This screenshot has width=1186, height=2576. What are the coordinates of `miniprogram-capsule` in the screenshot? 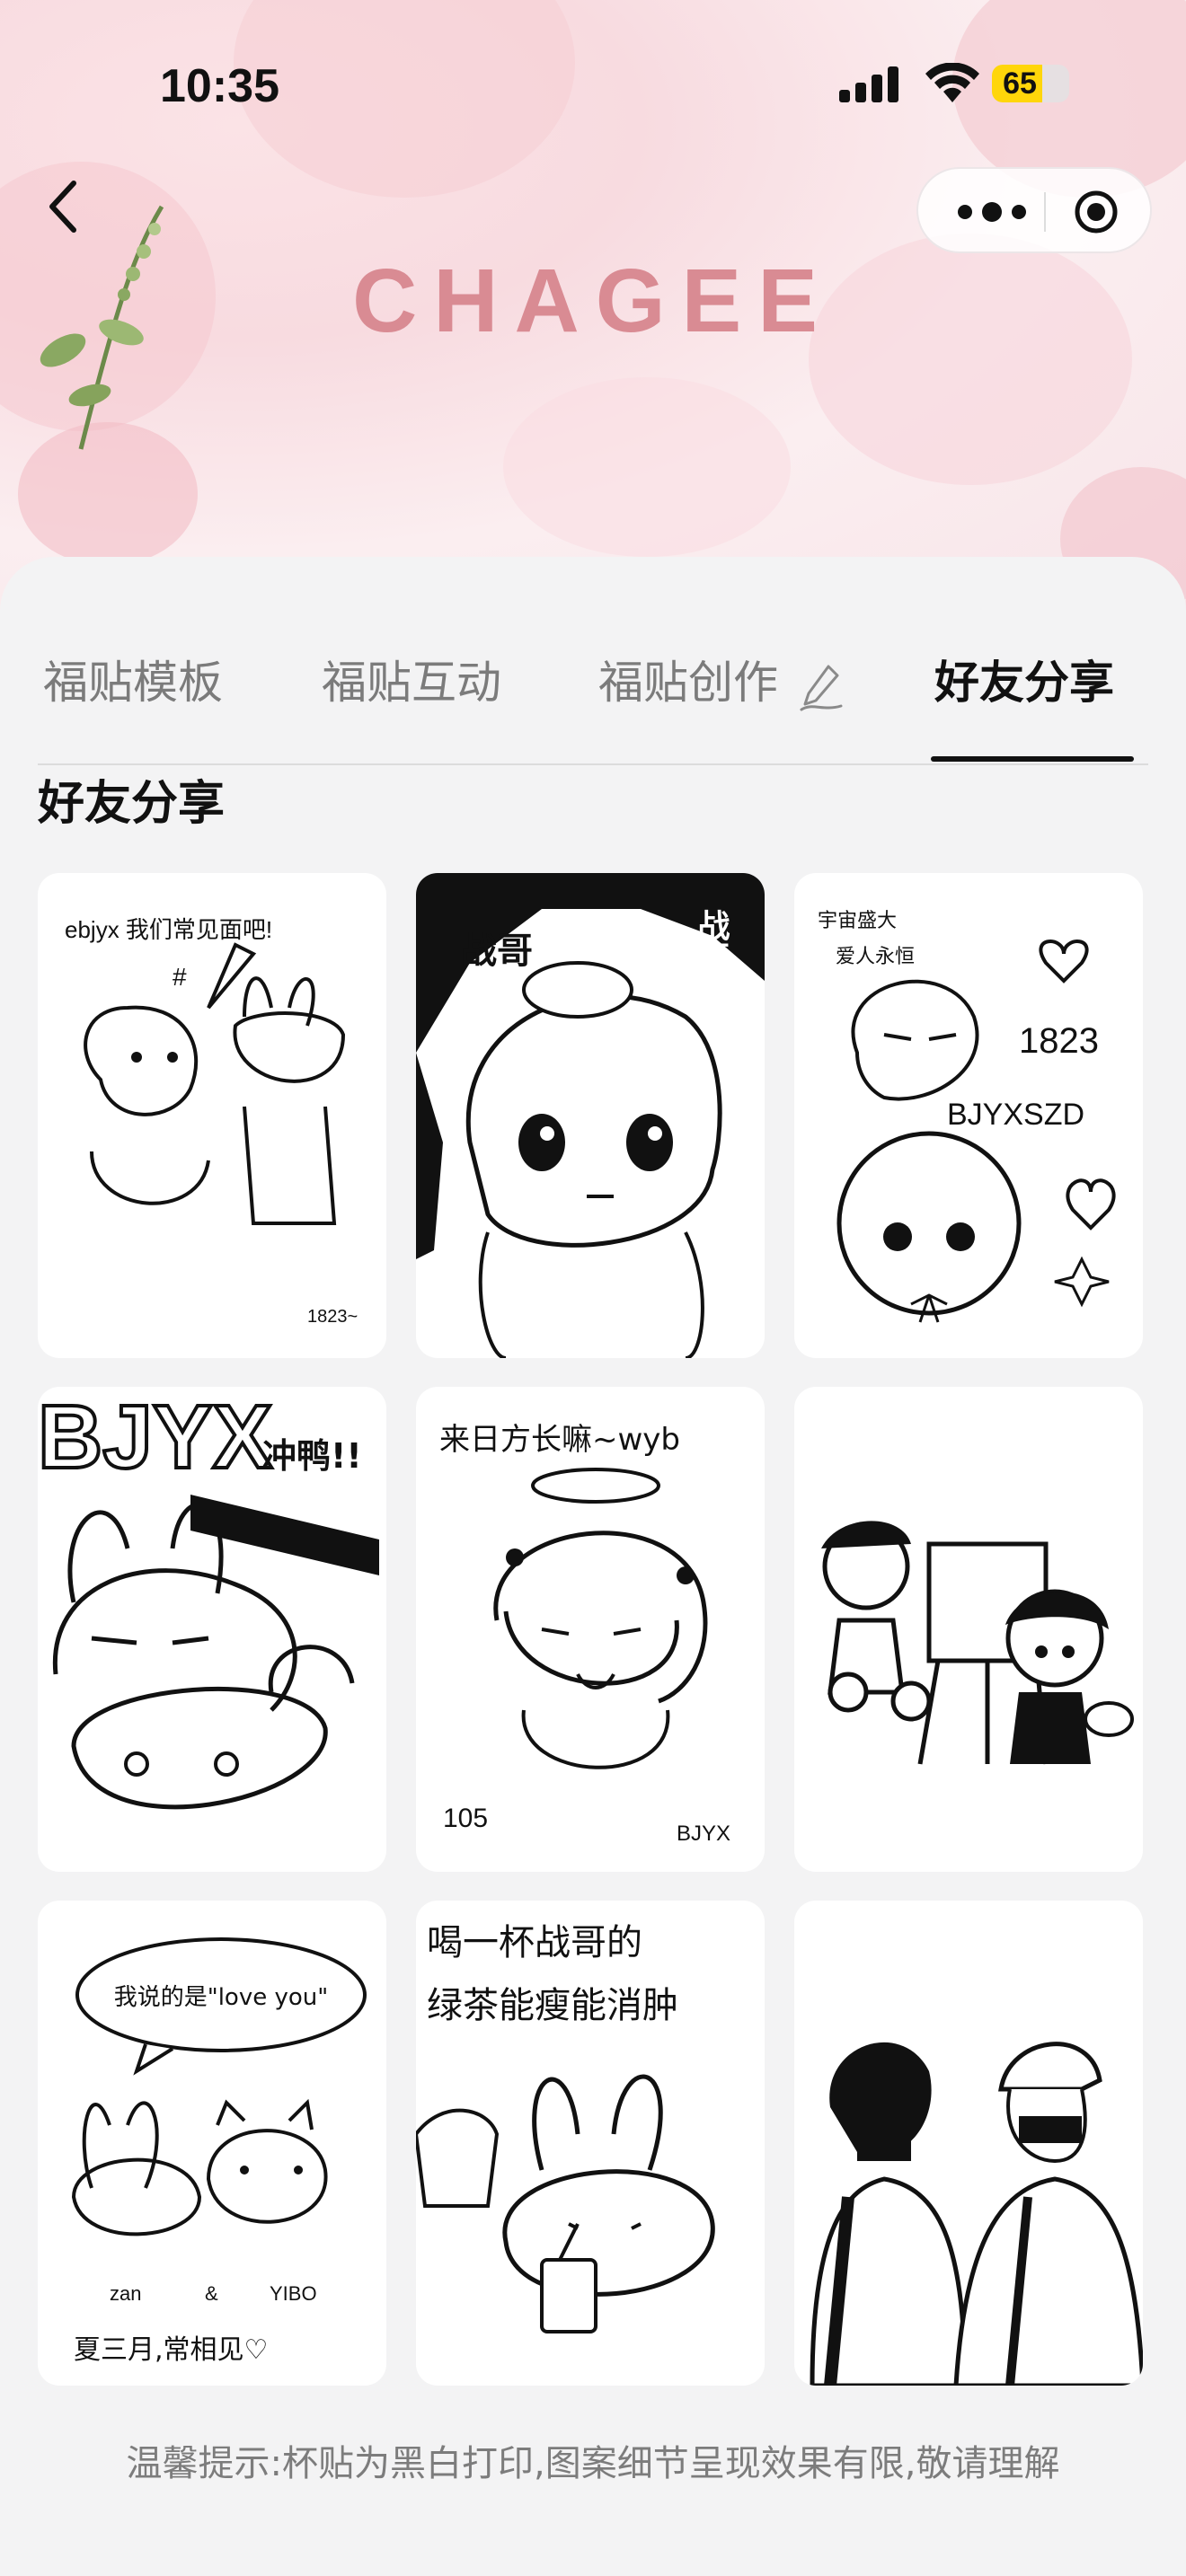 It's located at (1034, 210).